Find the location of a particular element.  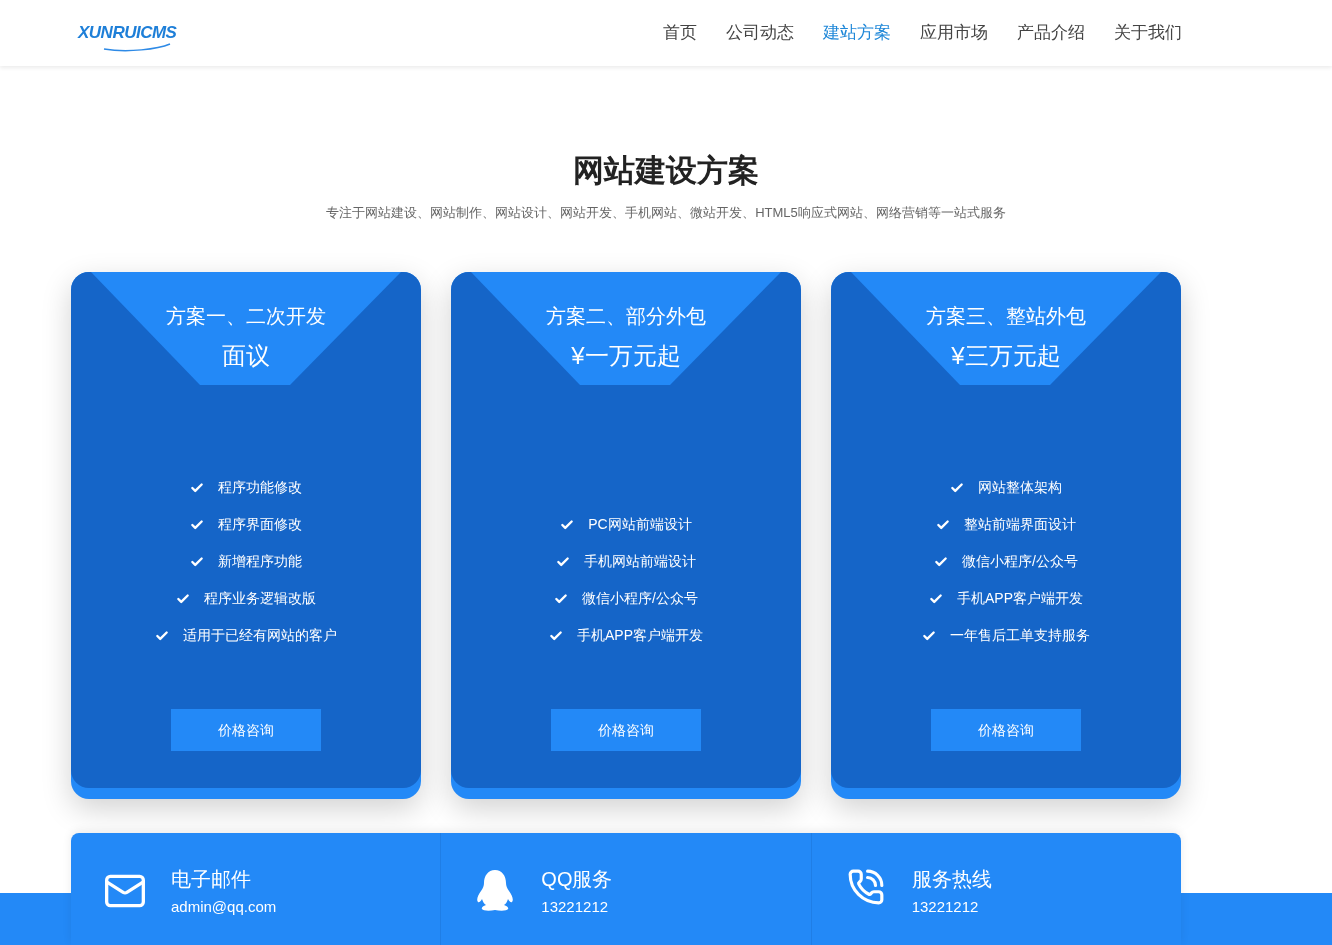

penguin-icon is located at coordinates (495, 890).